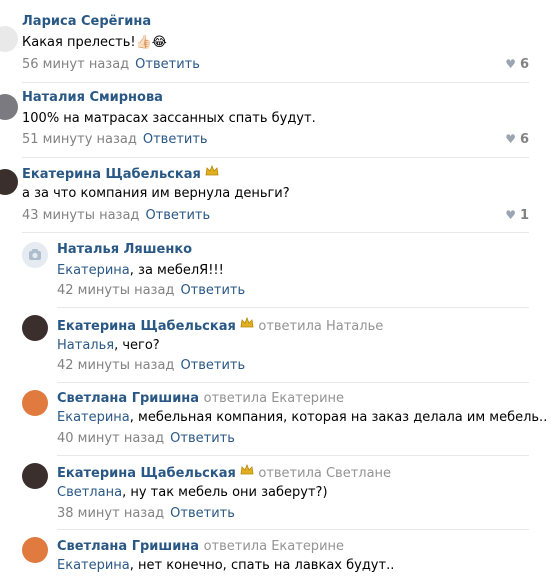  What do you see at coordinates (320, 326) in the screenshot?
I see `reply-to-label: ответила Наталье` at bounding box center [320, 326].